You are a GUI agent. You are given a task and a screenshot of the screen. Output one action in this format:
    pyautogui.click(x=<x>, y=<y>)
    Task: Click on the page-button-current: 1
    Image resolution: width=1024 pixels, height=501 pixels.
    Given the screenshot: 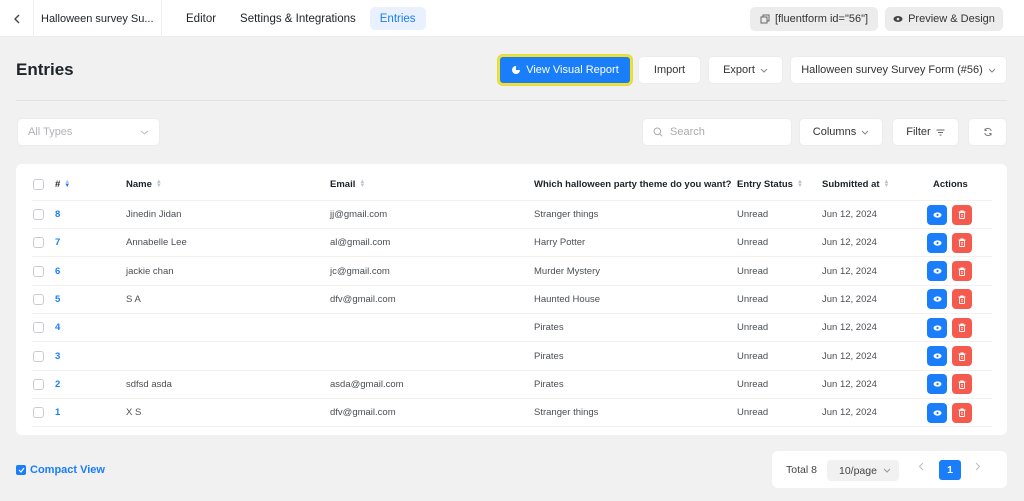 What is the action you would take?
    pyautogui.click(x=950, y=470)
    